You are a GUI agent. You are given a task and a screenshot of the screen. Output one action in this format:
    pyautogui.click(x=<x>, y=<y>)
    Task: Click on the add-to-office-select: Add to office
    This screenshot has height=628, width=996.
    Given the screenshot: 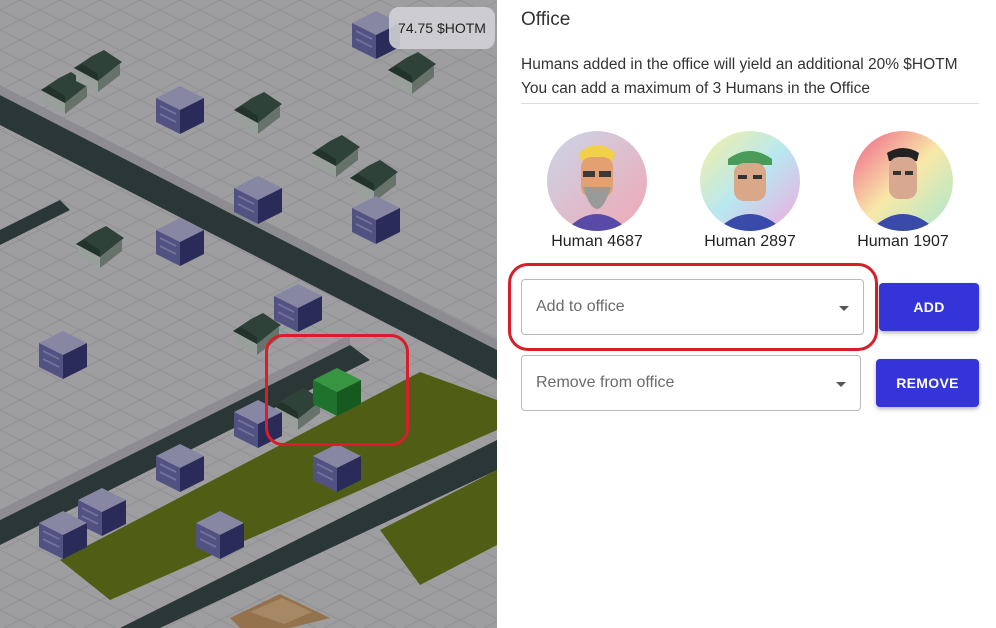 What is the action you would take?
    pyautogui.click(x=692, y=307)
    